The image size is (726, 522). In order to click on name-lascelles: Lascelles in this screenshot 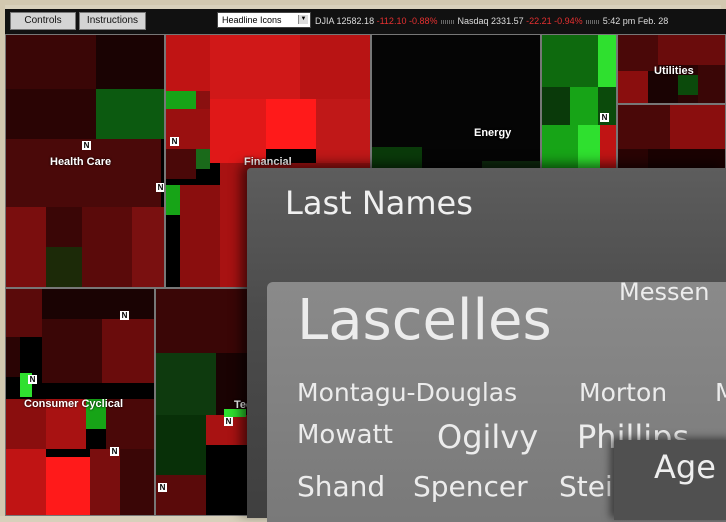, I will do `click(424, 320)`.